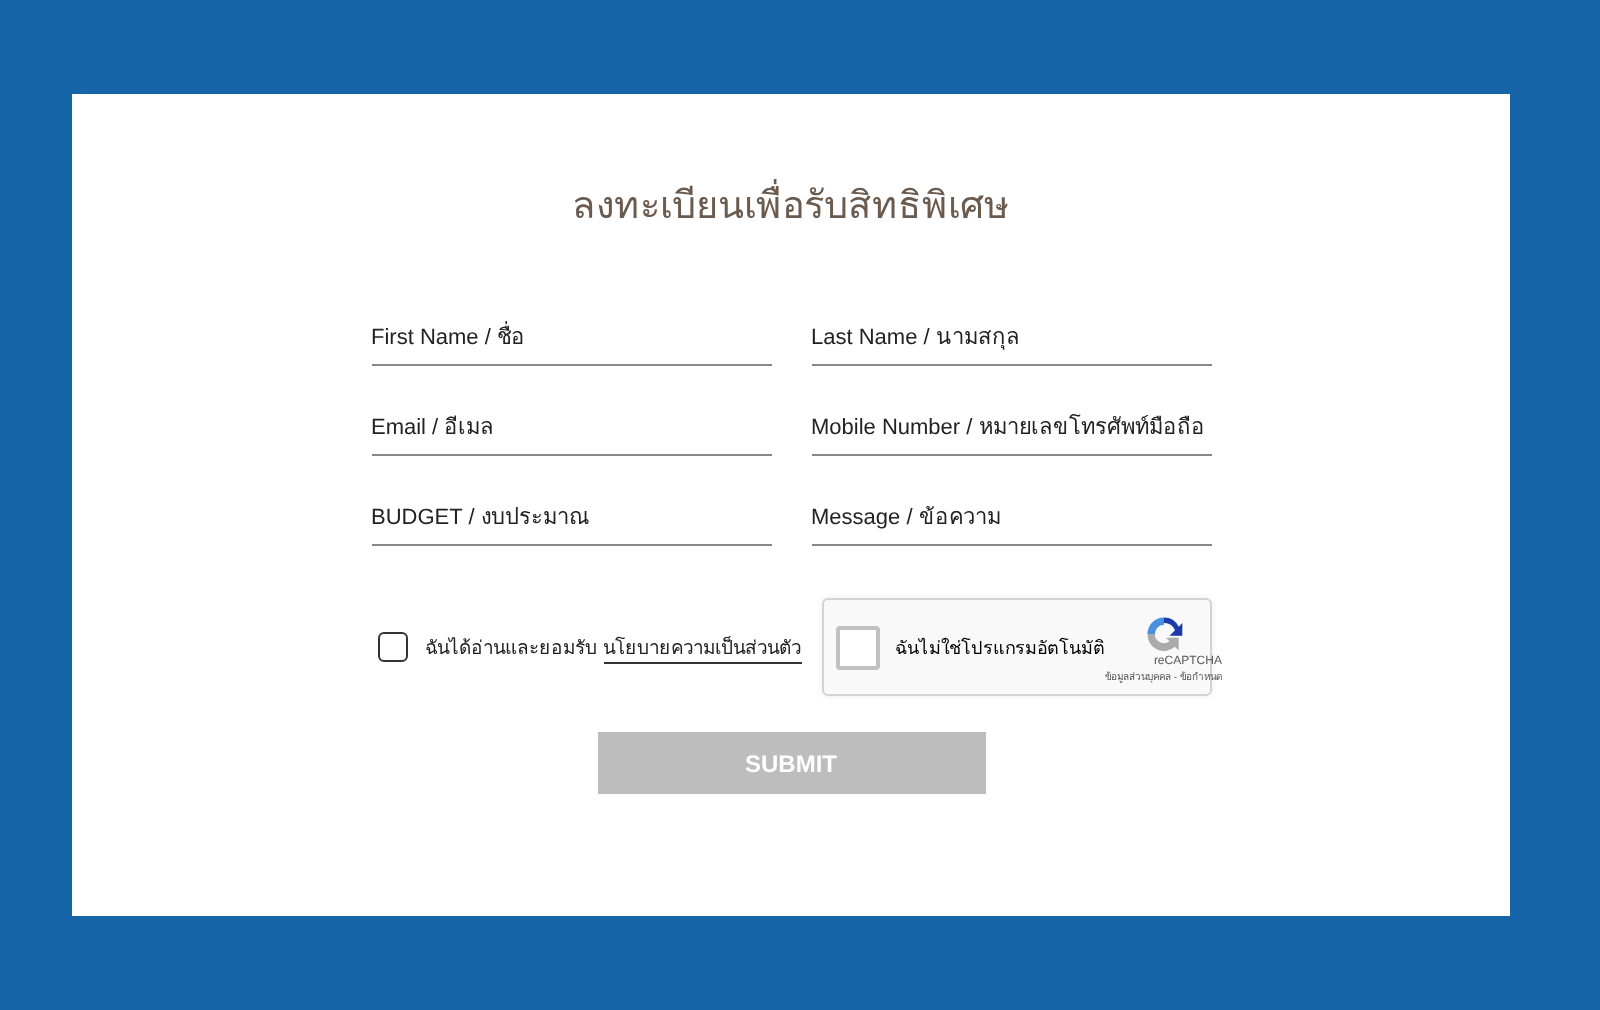 This screenshot has height=1010, width=1600. What do you see at coordinates (392, 647) in the screenshot?
I see `consent-checkbox` at bounding box center [392, 647].